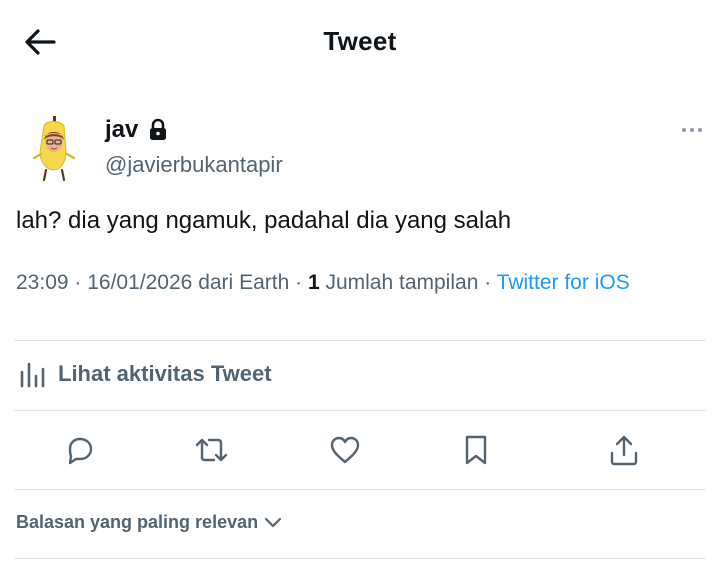 Image resolution: width=720 pixels, height=577 pixels. I want to click on tweet-action-bar, so click(360, 452).